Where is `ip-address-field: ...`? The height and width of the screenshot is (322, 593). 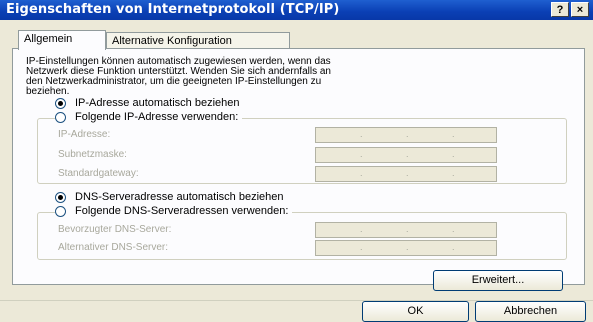
ip-address-field: ... is located at coordinates (406, 135).